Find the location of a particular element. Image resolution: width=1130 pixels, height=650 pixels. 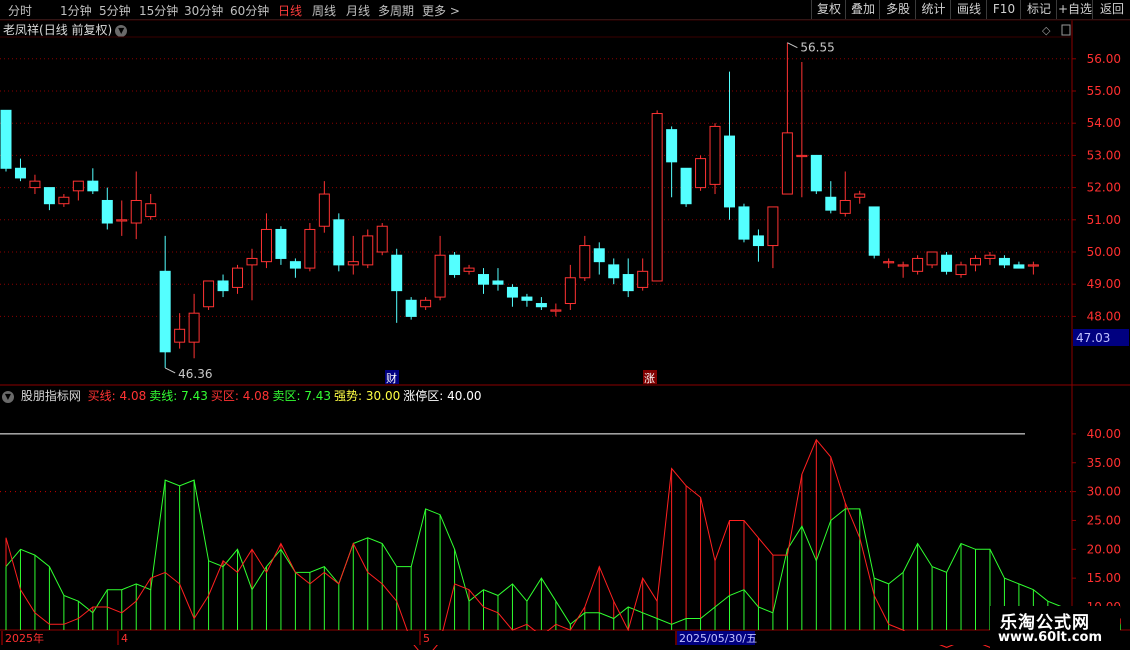

indicator-tick-label: 20.00 is located at coordinates (1104, 549).